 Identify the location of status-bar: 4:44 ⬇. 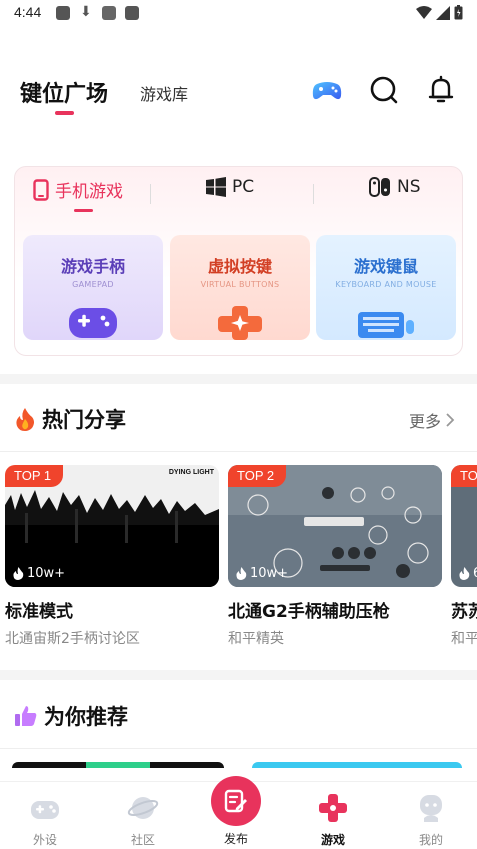
(238, 14).